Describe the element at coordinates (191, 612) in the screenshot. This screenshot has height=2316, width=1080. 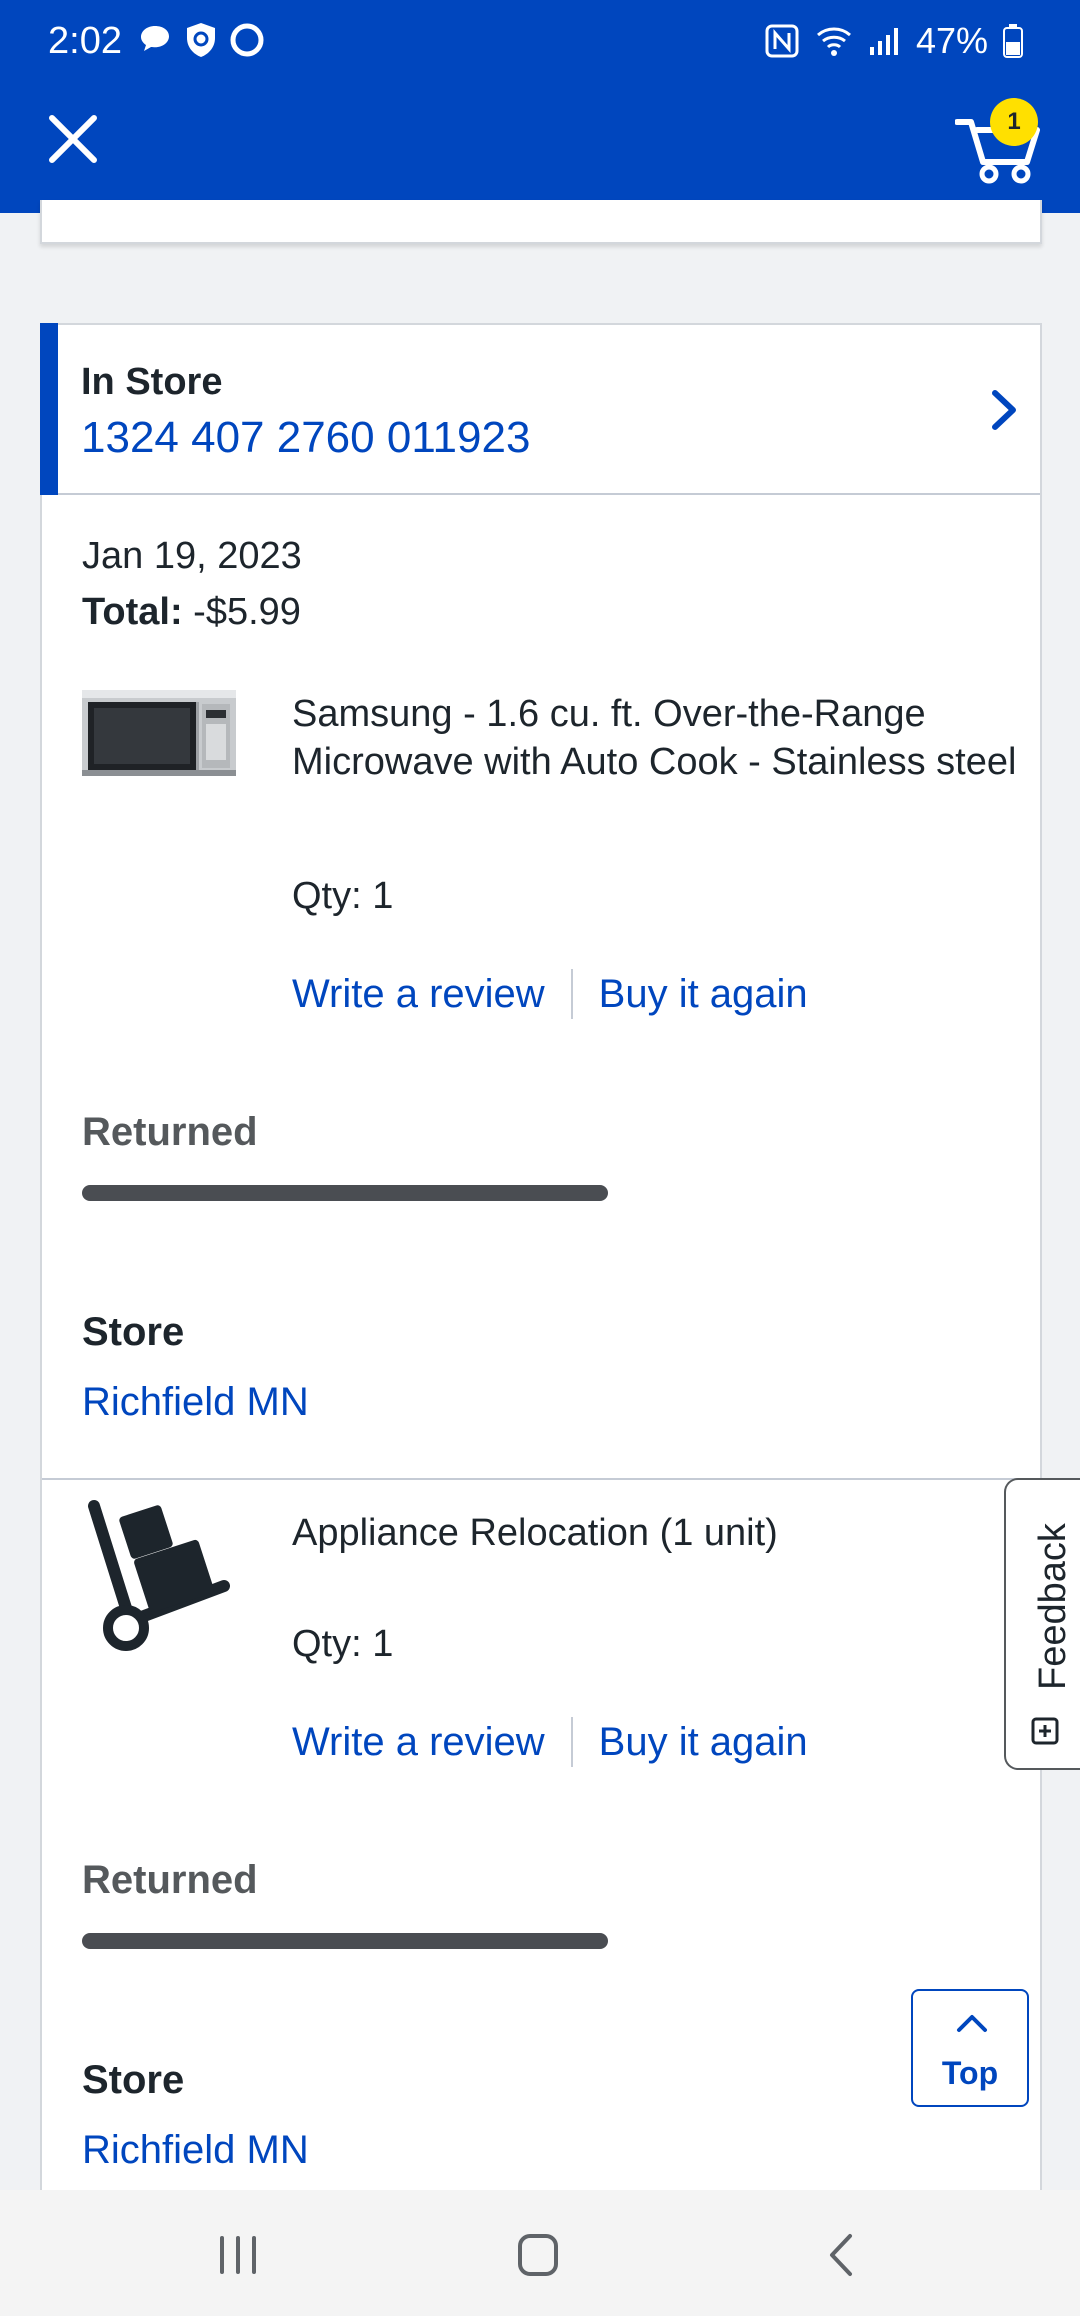
I see `order-total: Total: -$5.99` at that location.